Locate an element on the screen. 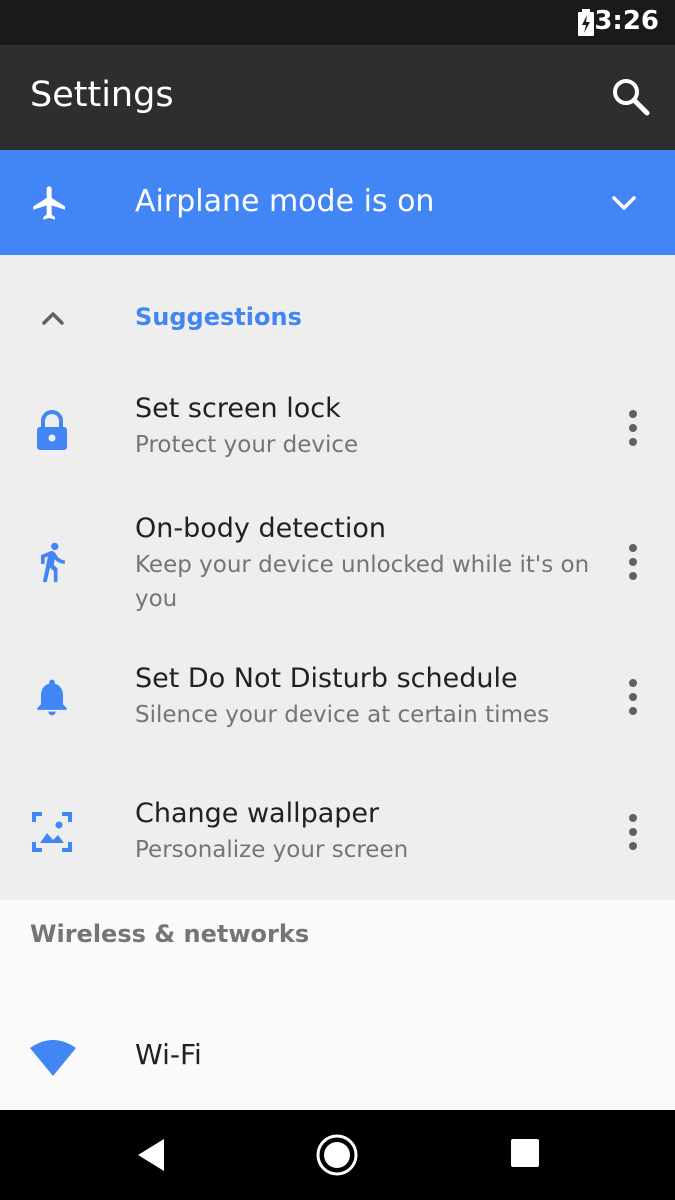  suggestion-subtitle: Protect your device is located at coordinates (247, 445).